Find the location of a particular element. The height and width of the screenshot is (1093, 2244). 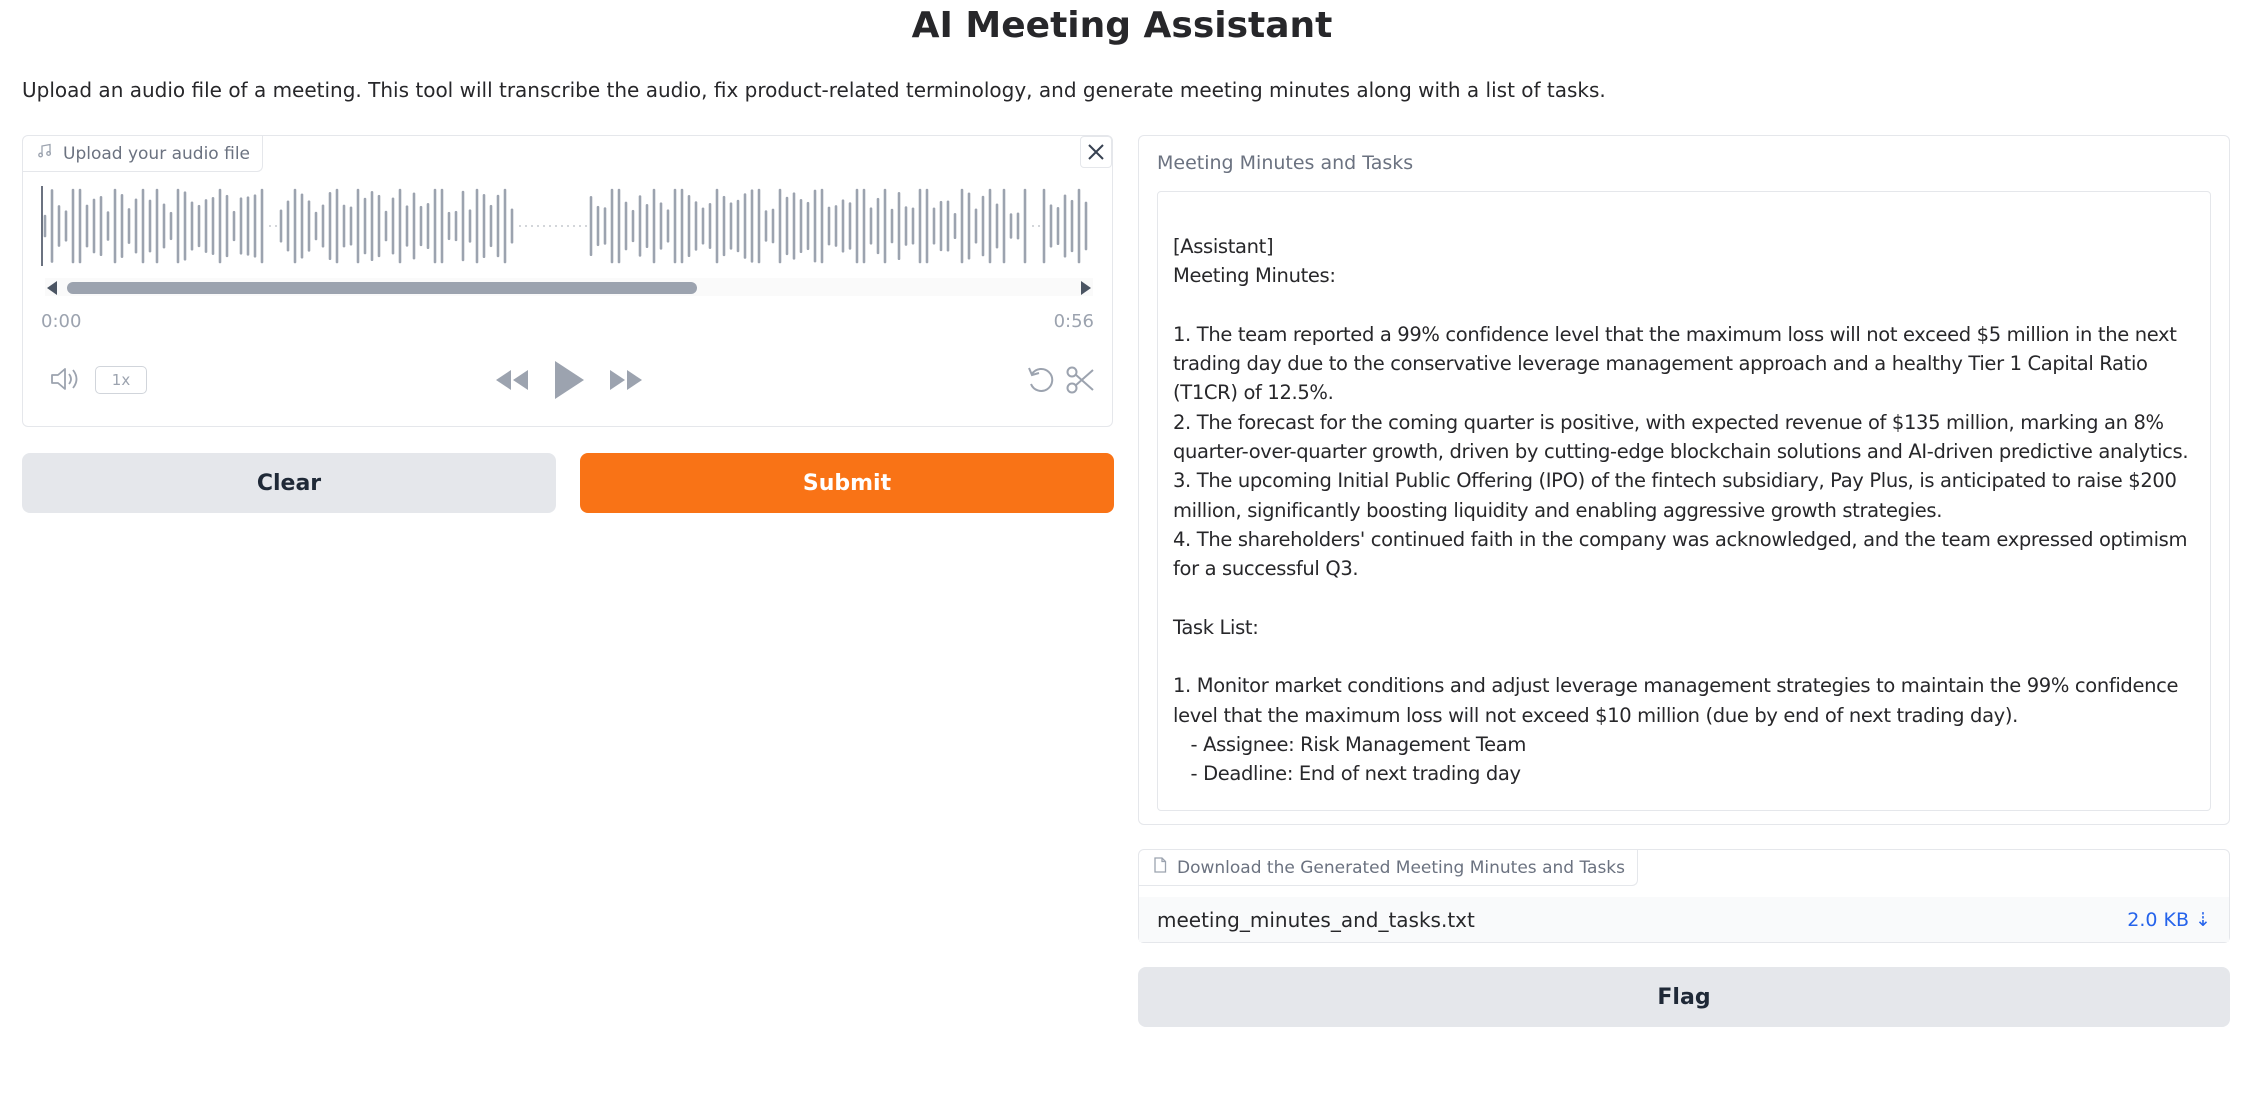

undo-button is located at coordinates (1041, 382).